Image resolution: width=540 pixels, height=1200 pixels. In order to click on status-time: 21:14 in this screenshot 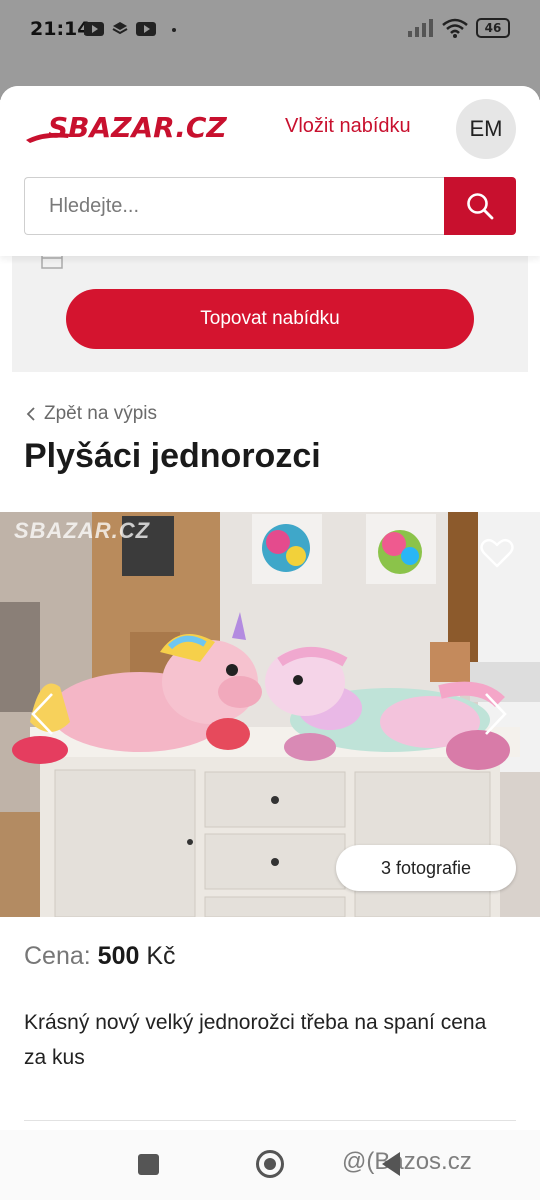, I will do `click(60, 29)`.